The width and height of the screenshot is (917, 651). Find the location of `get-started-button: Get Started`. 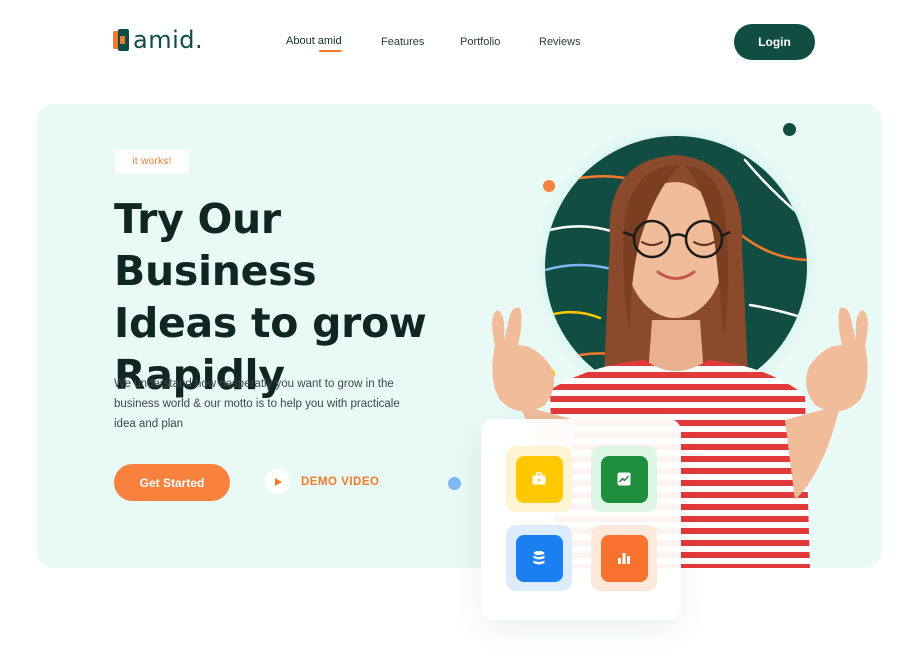

get-started-button: Get Started is located at coordinates (172, 482).